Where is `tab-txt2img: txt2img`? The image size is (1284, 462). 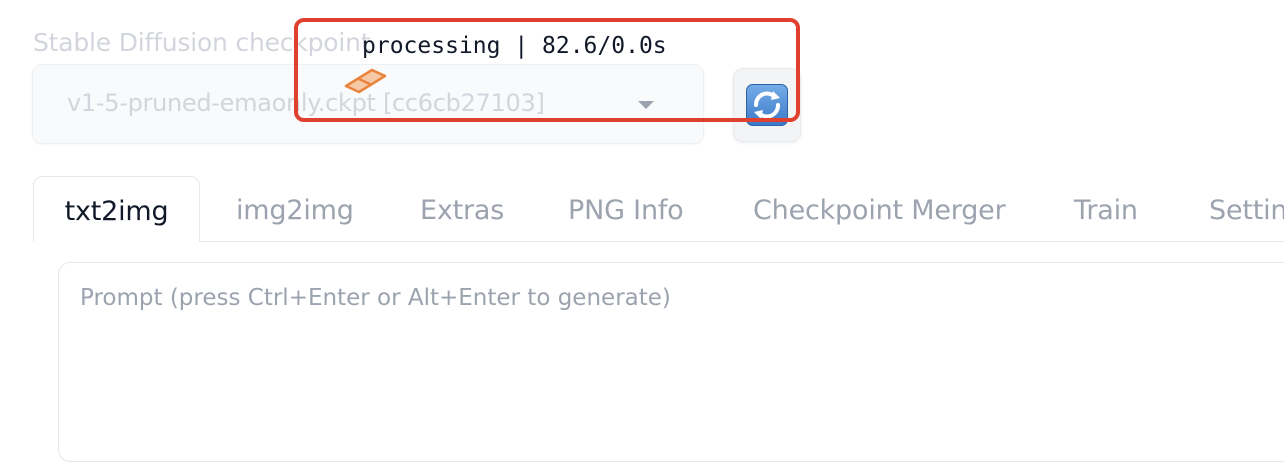
tab-txt2img: txt2img is located at coordinates (116, 209).